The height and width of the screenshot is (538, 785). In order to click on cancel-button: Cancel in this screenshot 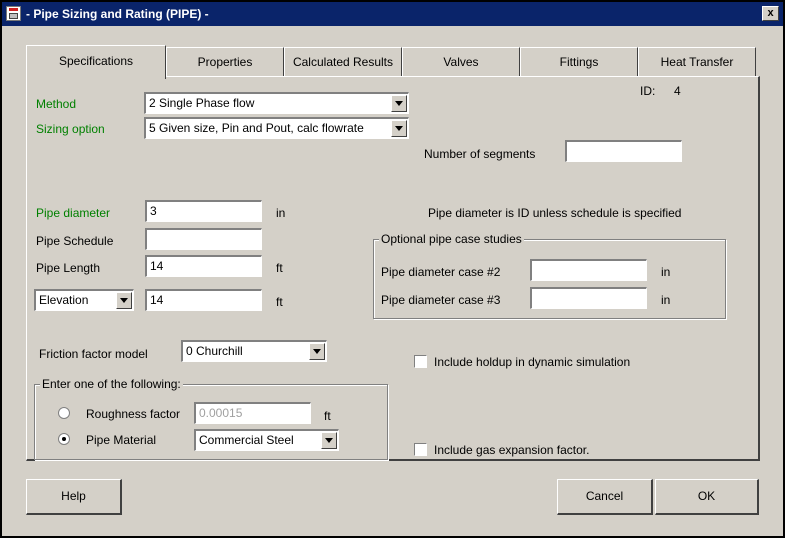, I will do `click(605, 497)`.